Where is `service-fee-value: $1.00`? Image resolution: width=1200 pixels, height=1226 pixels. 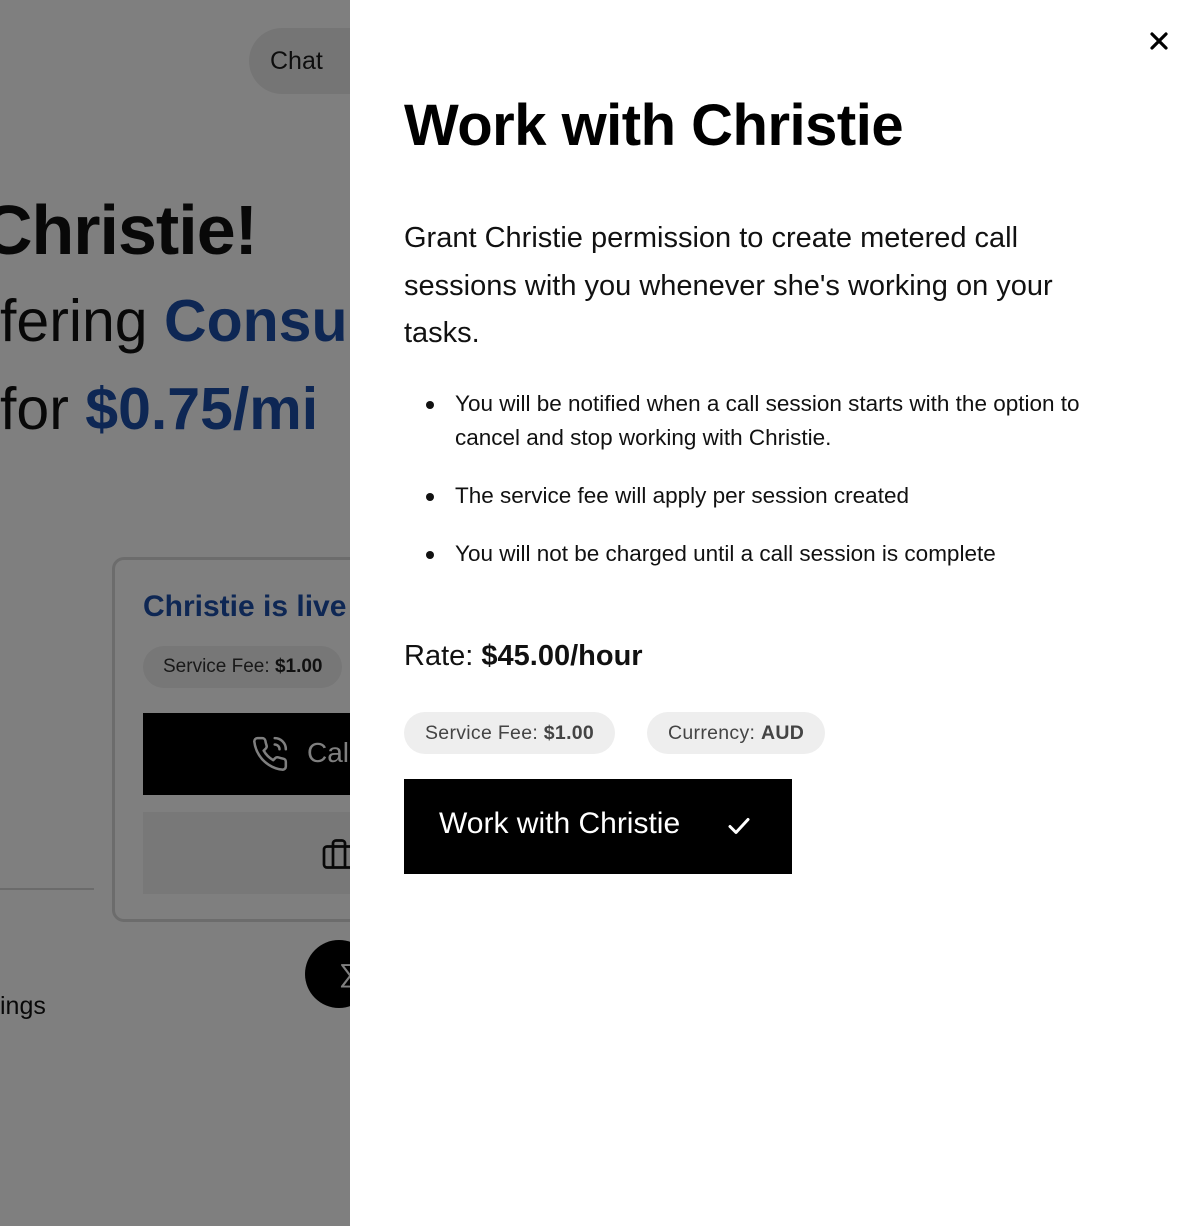
service-fee-value: $1.00 is located at coordinates (569, 733).